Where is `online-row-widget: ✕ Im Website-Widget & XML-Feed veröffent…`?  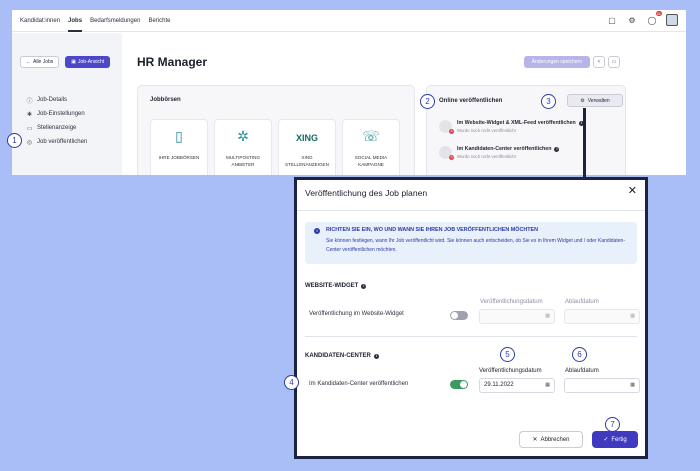 online-row-widget: ✕ Im Website-Widget & XML-Feed veröffent… is located at coordinates (511, 127).